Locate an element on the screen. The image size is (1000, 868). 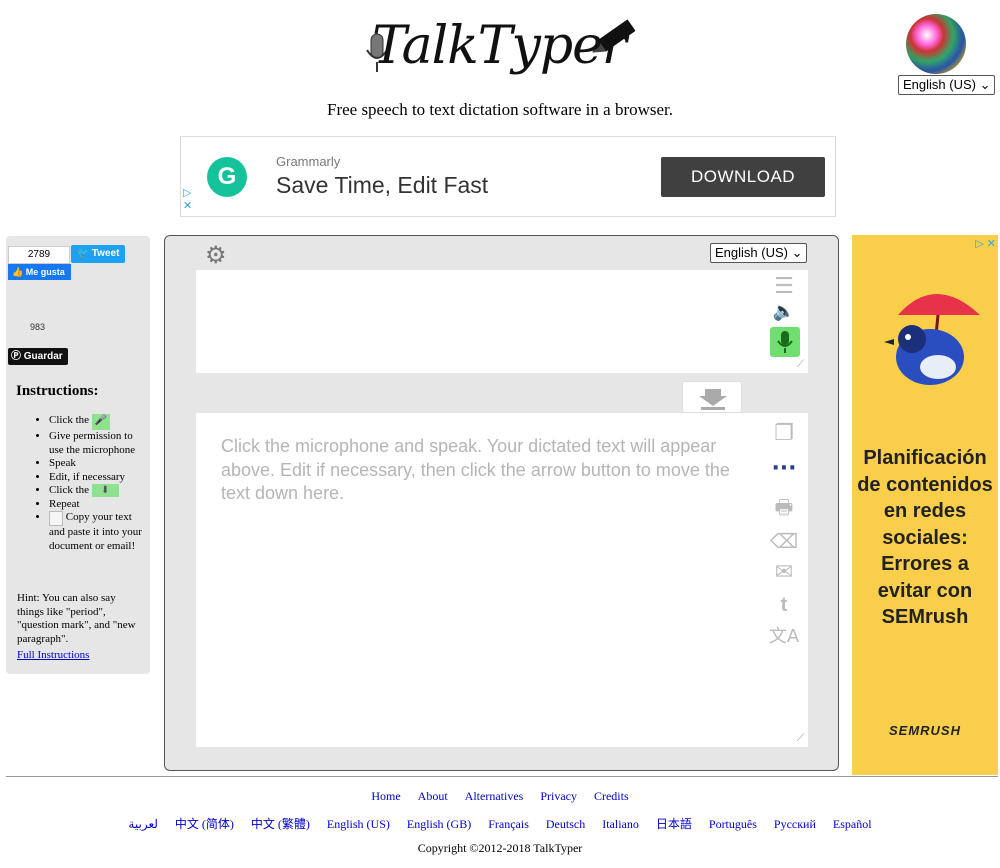
twitter-icon: 🐦 is located at coordinates (83, 253).